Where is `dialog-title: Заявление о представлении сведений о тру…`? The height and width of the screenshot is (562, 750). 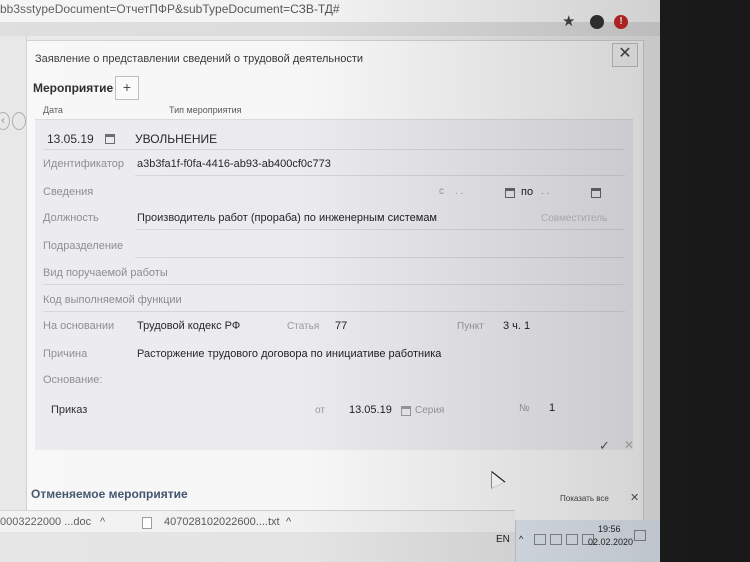
dialog-title: Заявление о представлении сведений о тру… is located at coordinates (199, 59).